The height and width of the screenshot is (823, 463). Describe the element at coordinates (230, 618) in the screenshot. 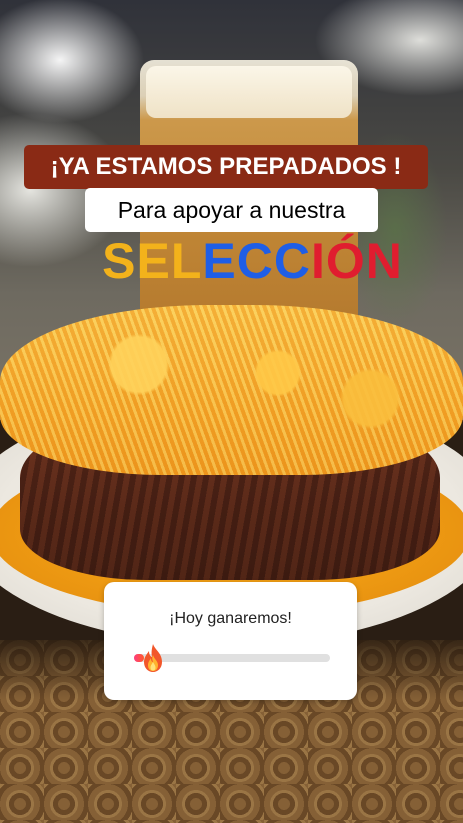

I see `poll-question: ¡Hoy ganaremos!` at that location.